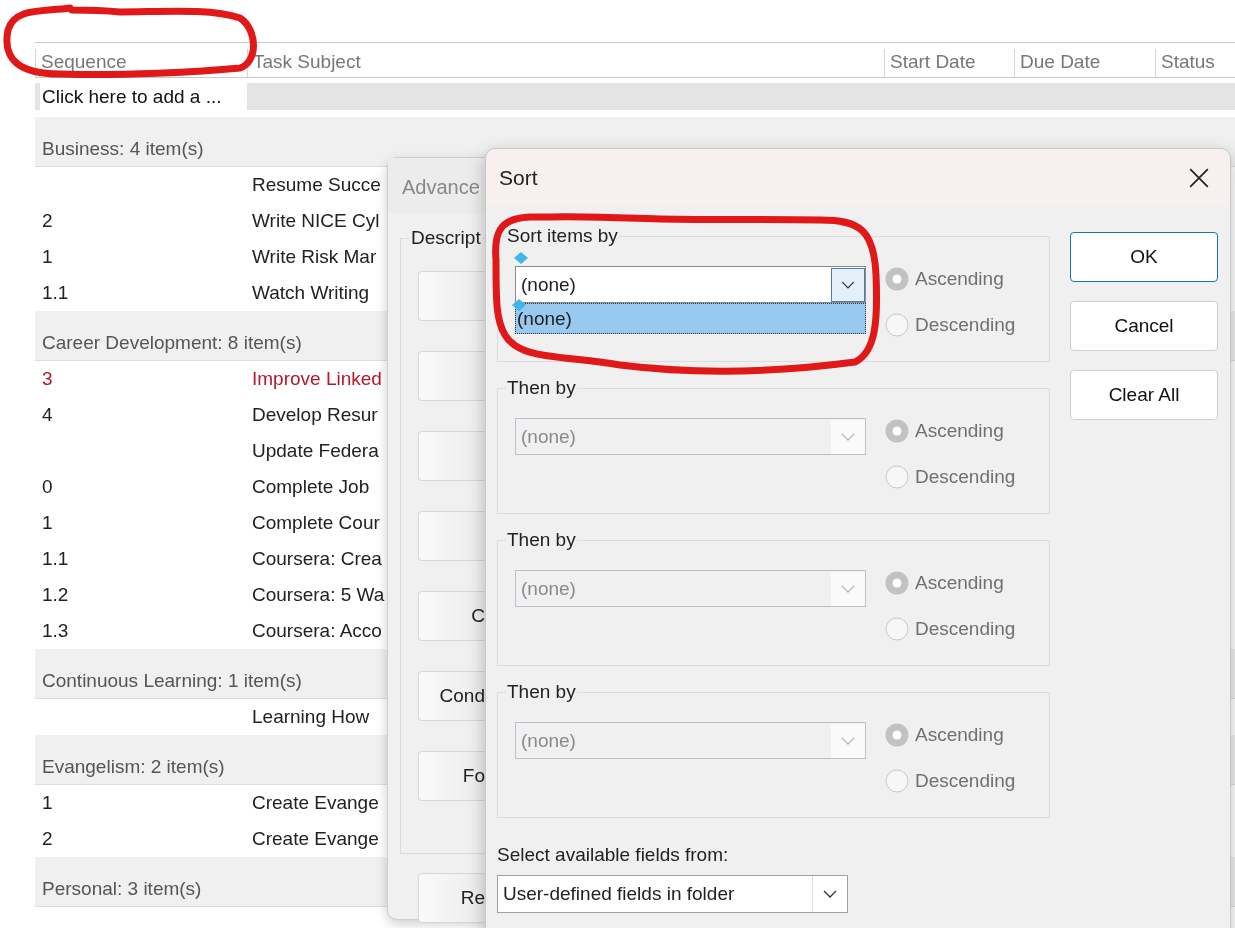  I want to click on fields-dropdown: User-defined fields in folder, so click(672, 894).